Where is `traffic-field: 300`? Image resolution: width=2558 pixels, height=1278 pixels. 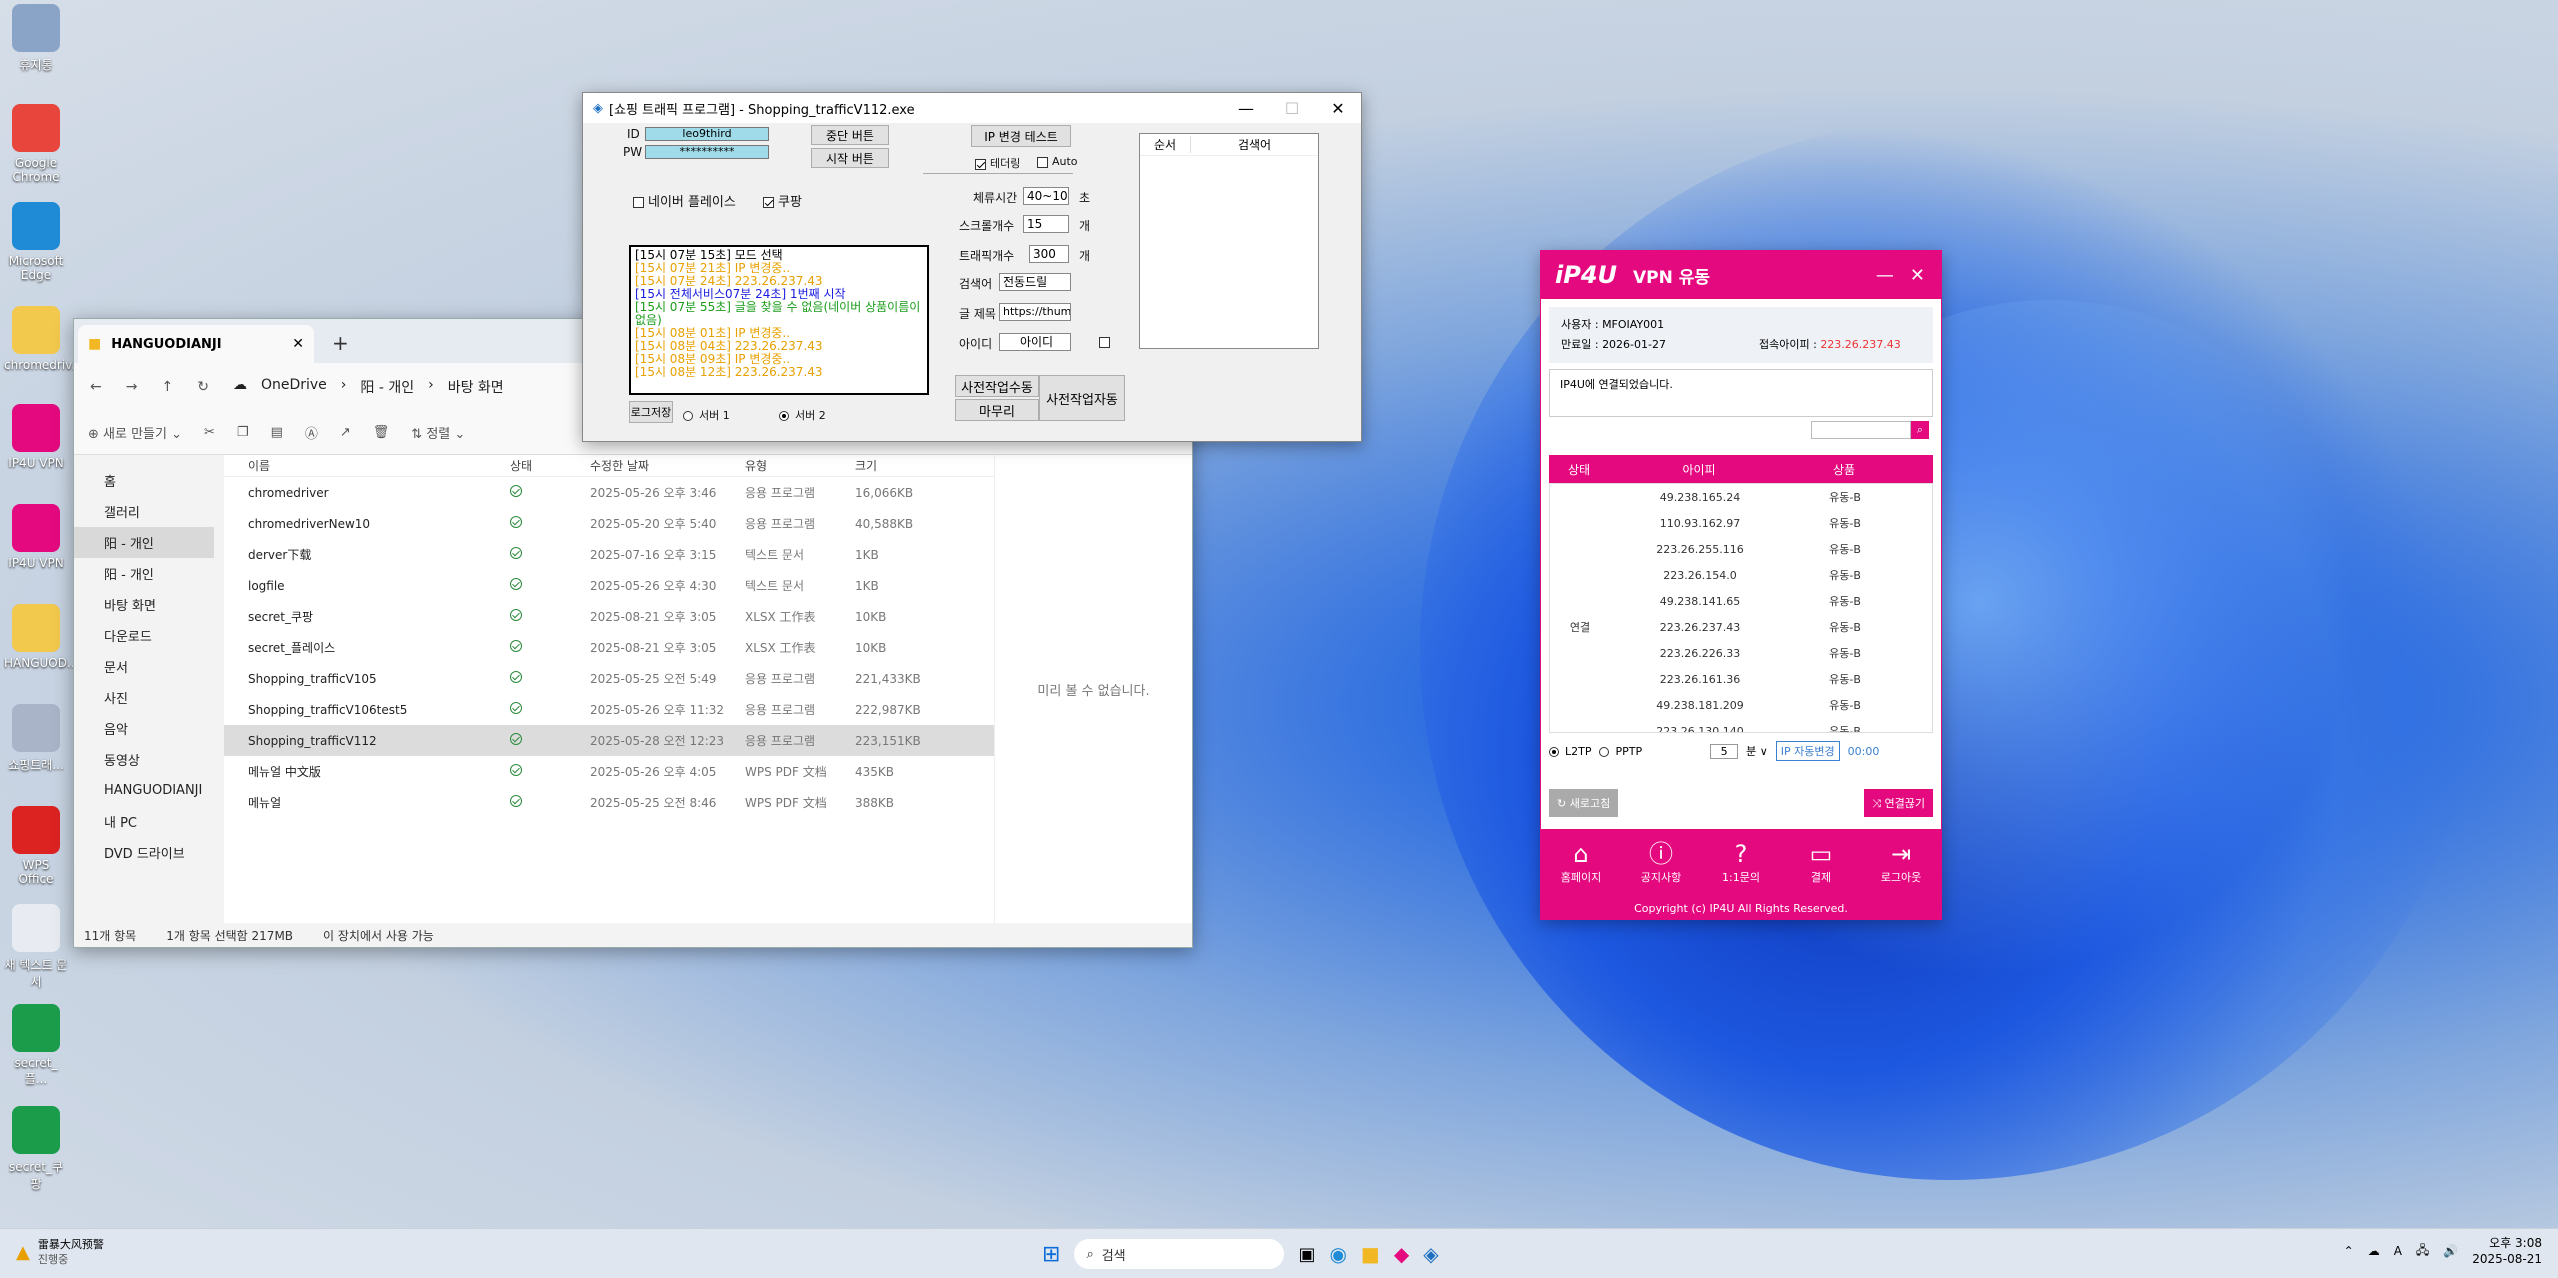 traffic-field: 300 is located at coordinates (1049, 254).